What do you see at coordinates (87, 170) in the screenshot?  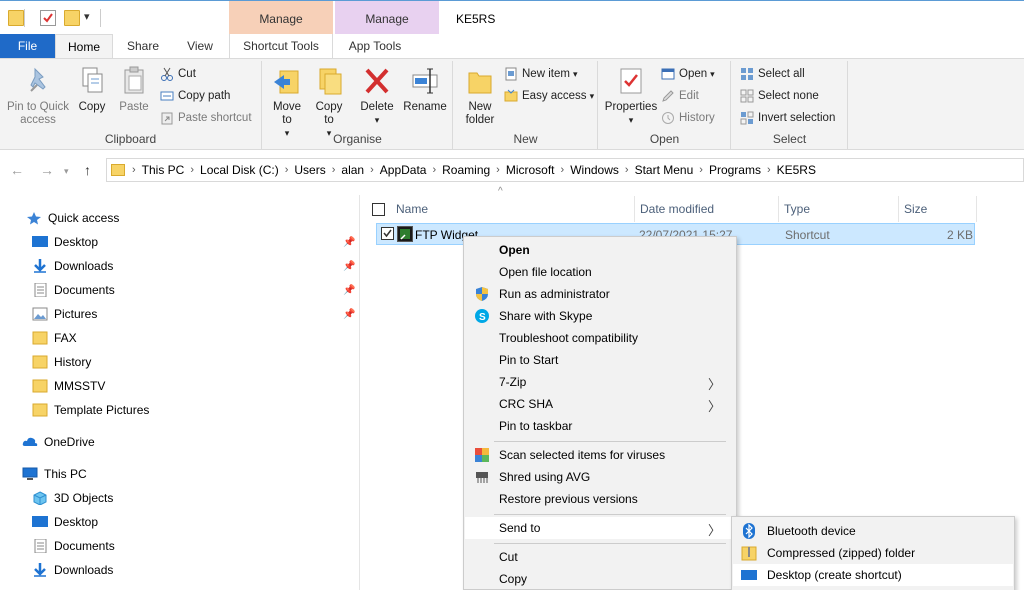 I see `up-arrow-icon: ↑` at bounding box center [87, 170].